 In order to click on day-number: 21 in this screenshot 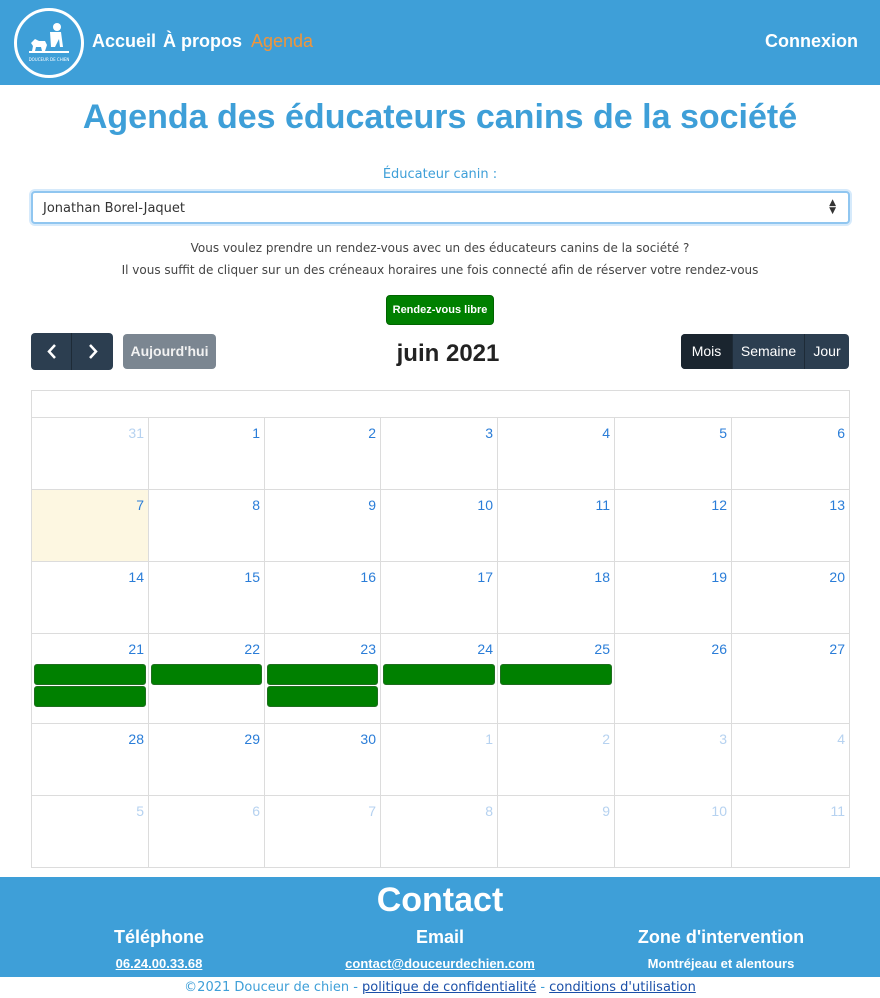, I will do `click(136, 649)`.